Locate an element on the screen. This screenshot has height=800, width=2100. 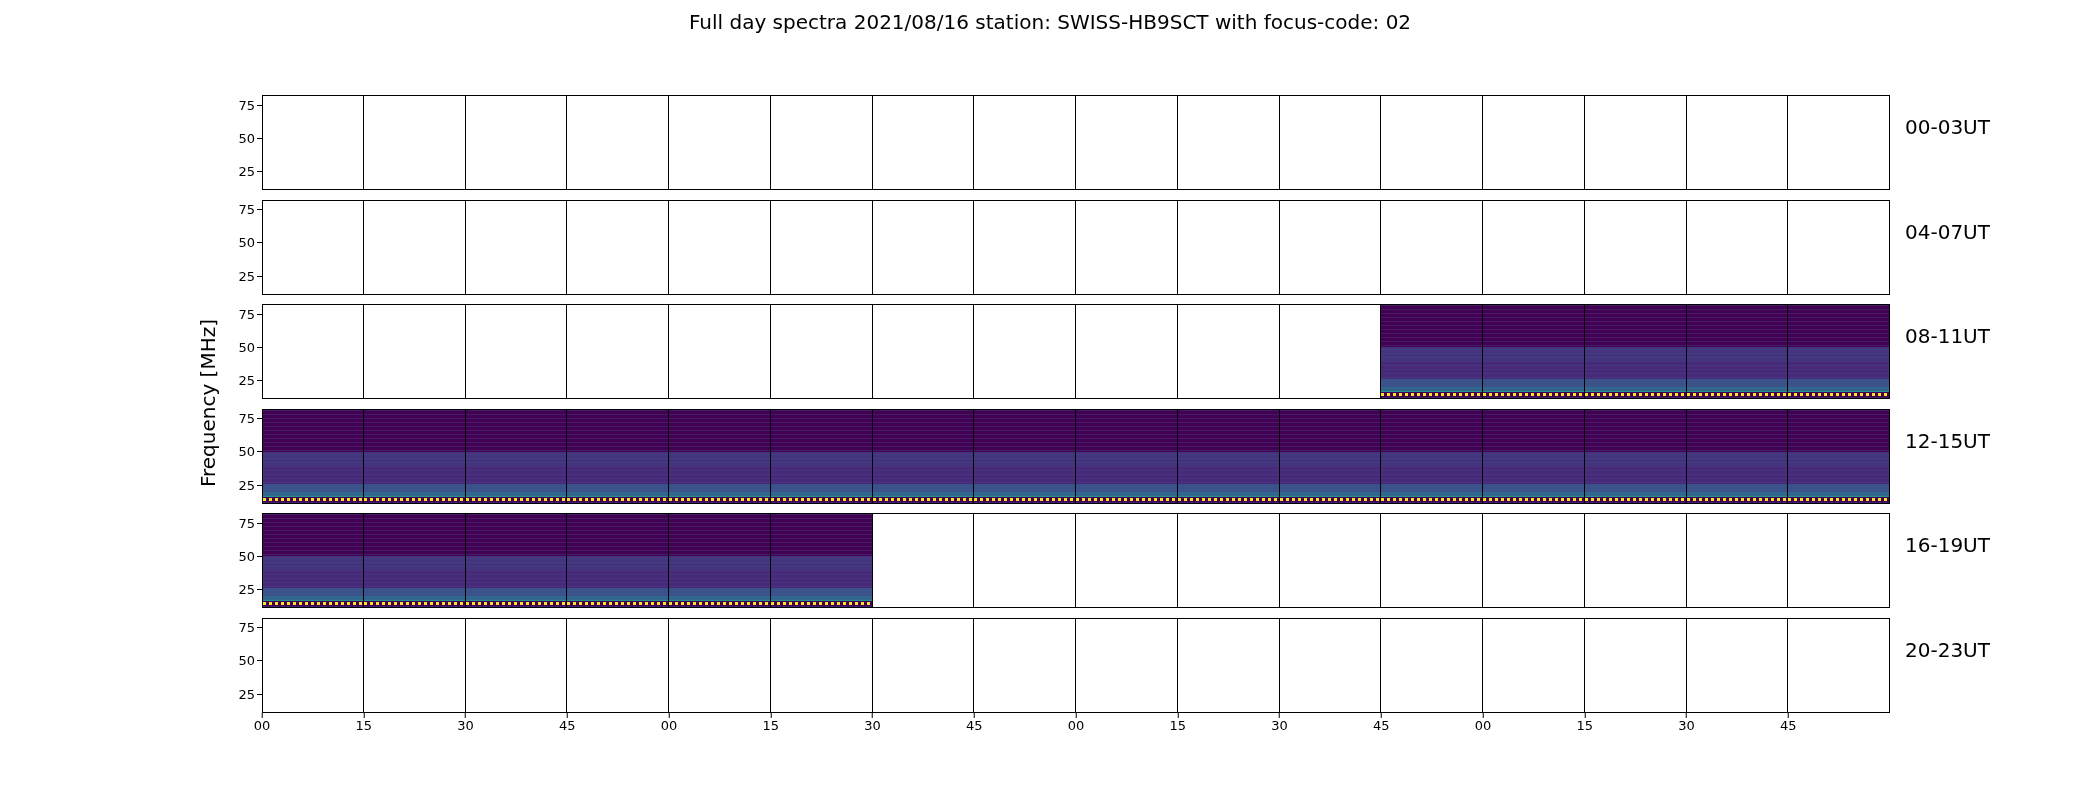
time-range-label: 20-23UT is located at coordinates (1947, 650).